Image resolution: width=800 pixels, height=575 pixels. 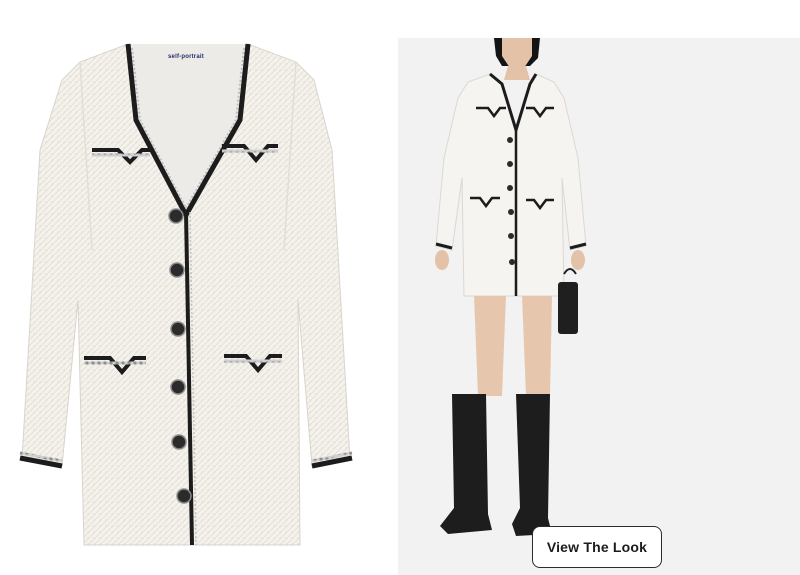 I want to click on handbag, so click(x=568, y=308).